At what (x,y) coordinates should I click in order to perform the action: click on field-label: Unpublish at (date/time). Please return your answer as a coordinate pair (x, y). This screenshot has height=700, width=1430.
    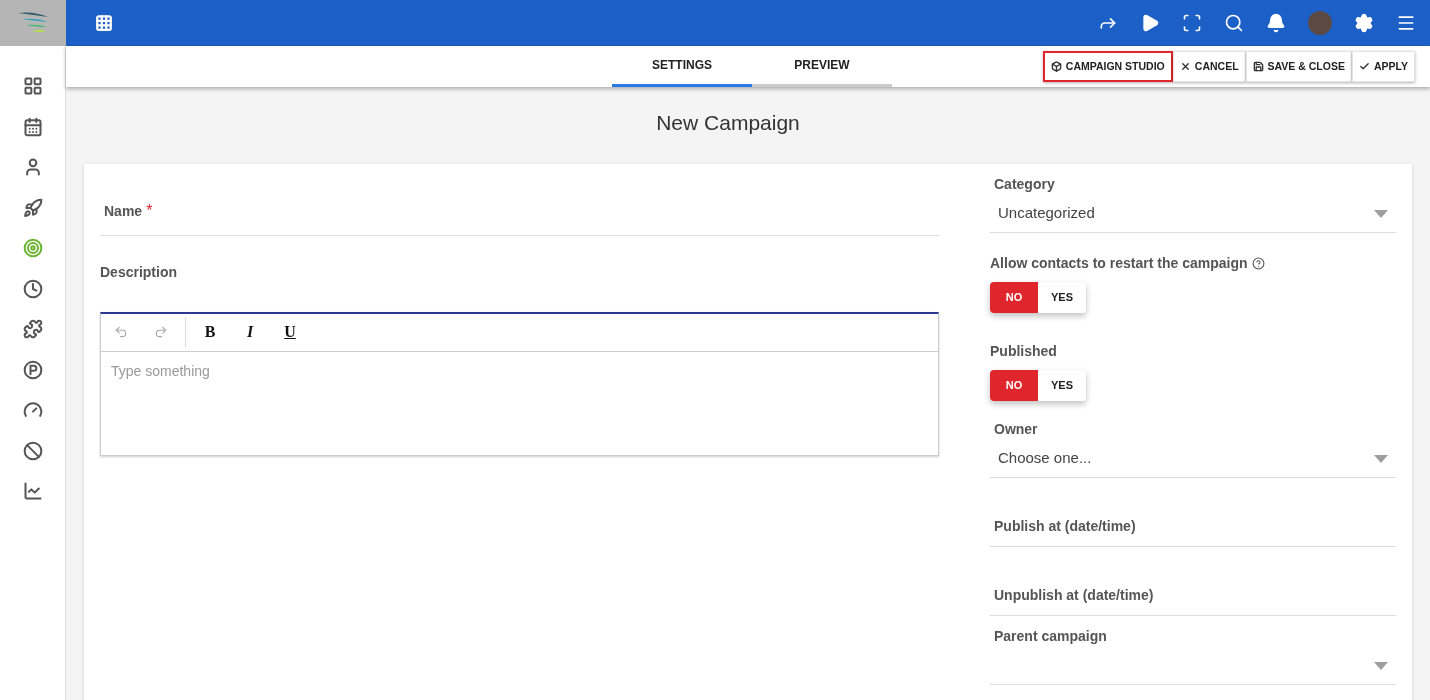
    Looking at the image, I should click on (1074, 594).